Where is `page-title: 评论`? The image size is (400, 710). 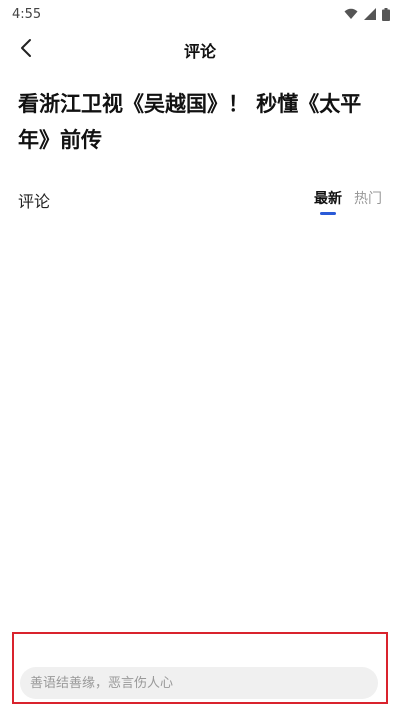
page-title: 评论 is located at coordinates (199, 51).